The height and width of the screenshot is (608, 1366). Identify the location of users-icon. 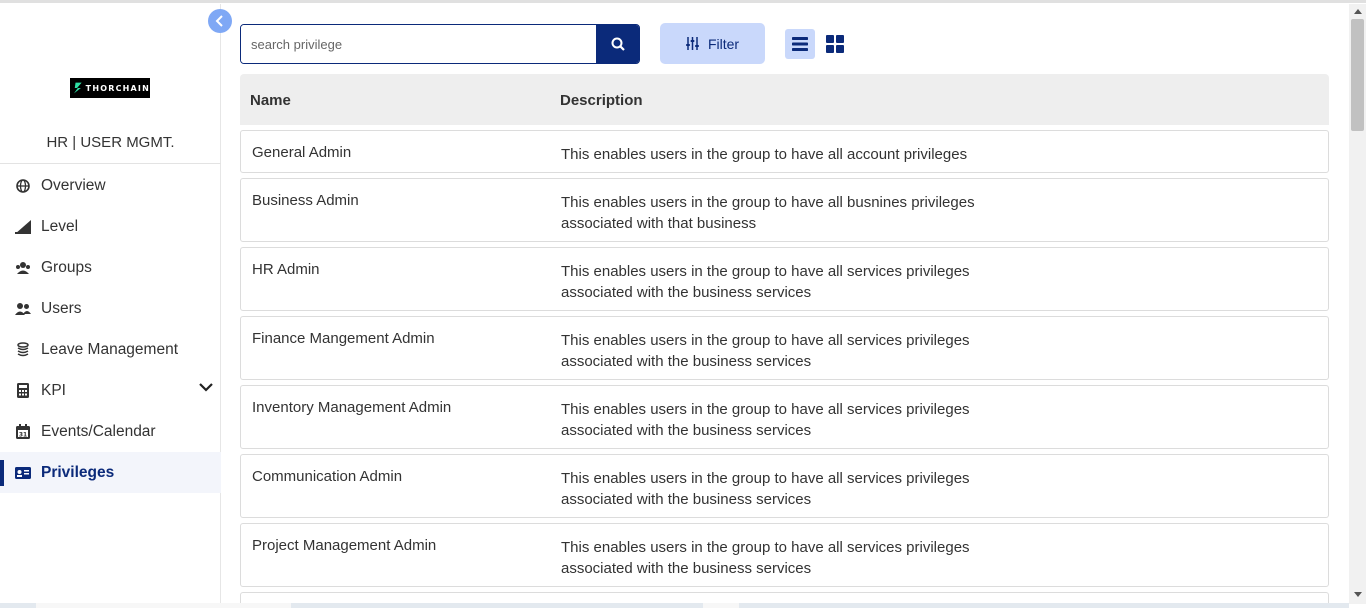
(23, 309).